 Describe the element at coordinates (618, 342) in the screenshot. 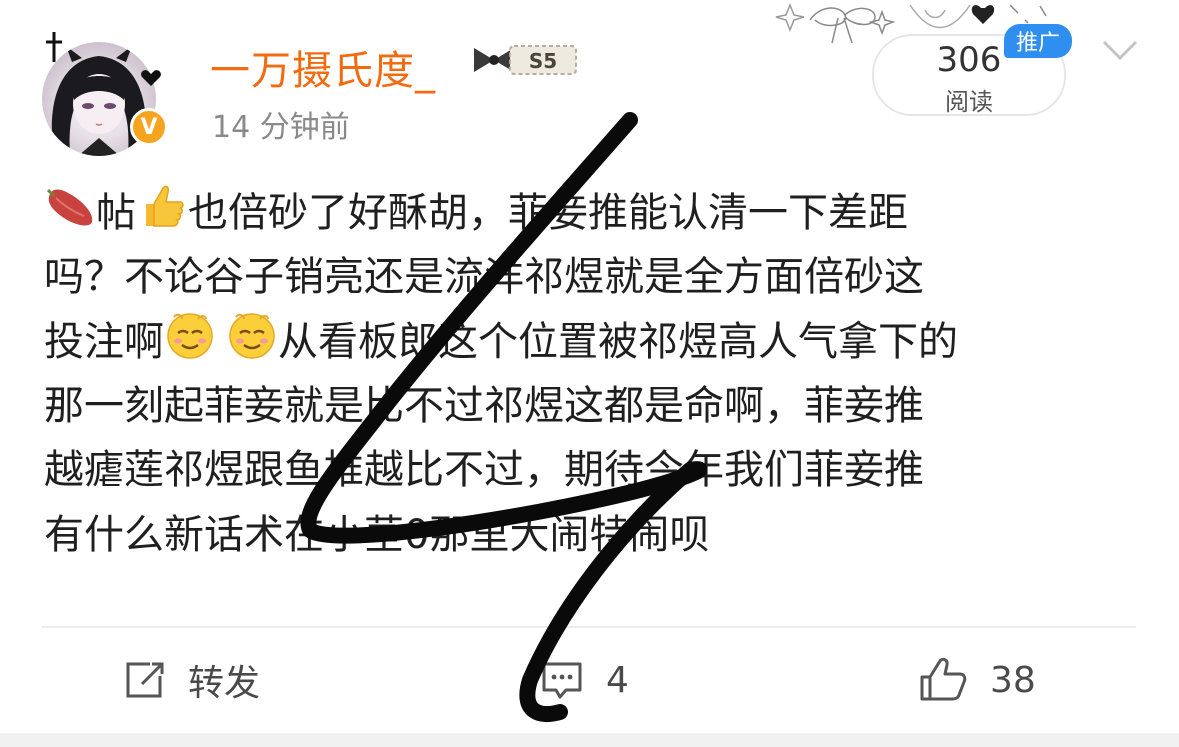

I see `post-line-text: 从看板郎这个位置被祁煜高人气拿下的` at that location.